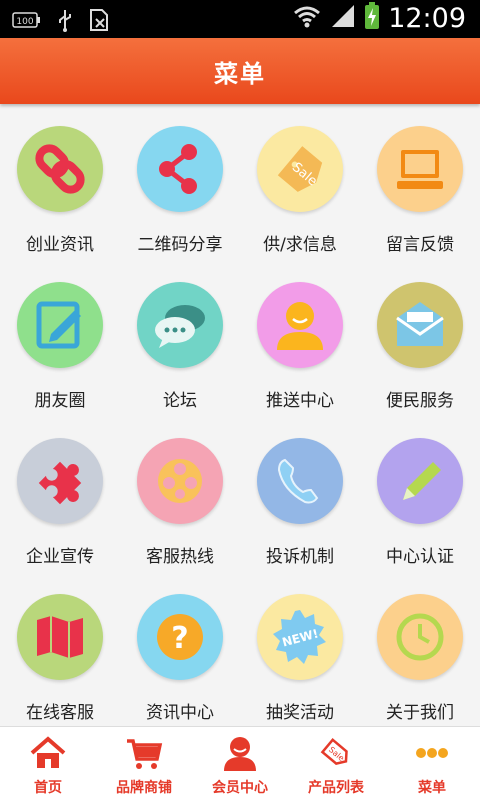  Describe the element at coordinates (180, 713) in the screenshot. I see `menu-item-label: 资讯中心` at that location.